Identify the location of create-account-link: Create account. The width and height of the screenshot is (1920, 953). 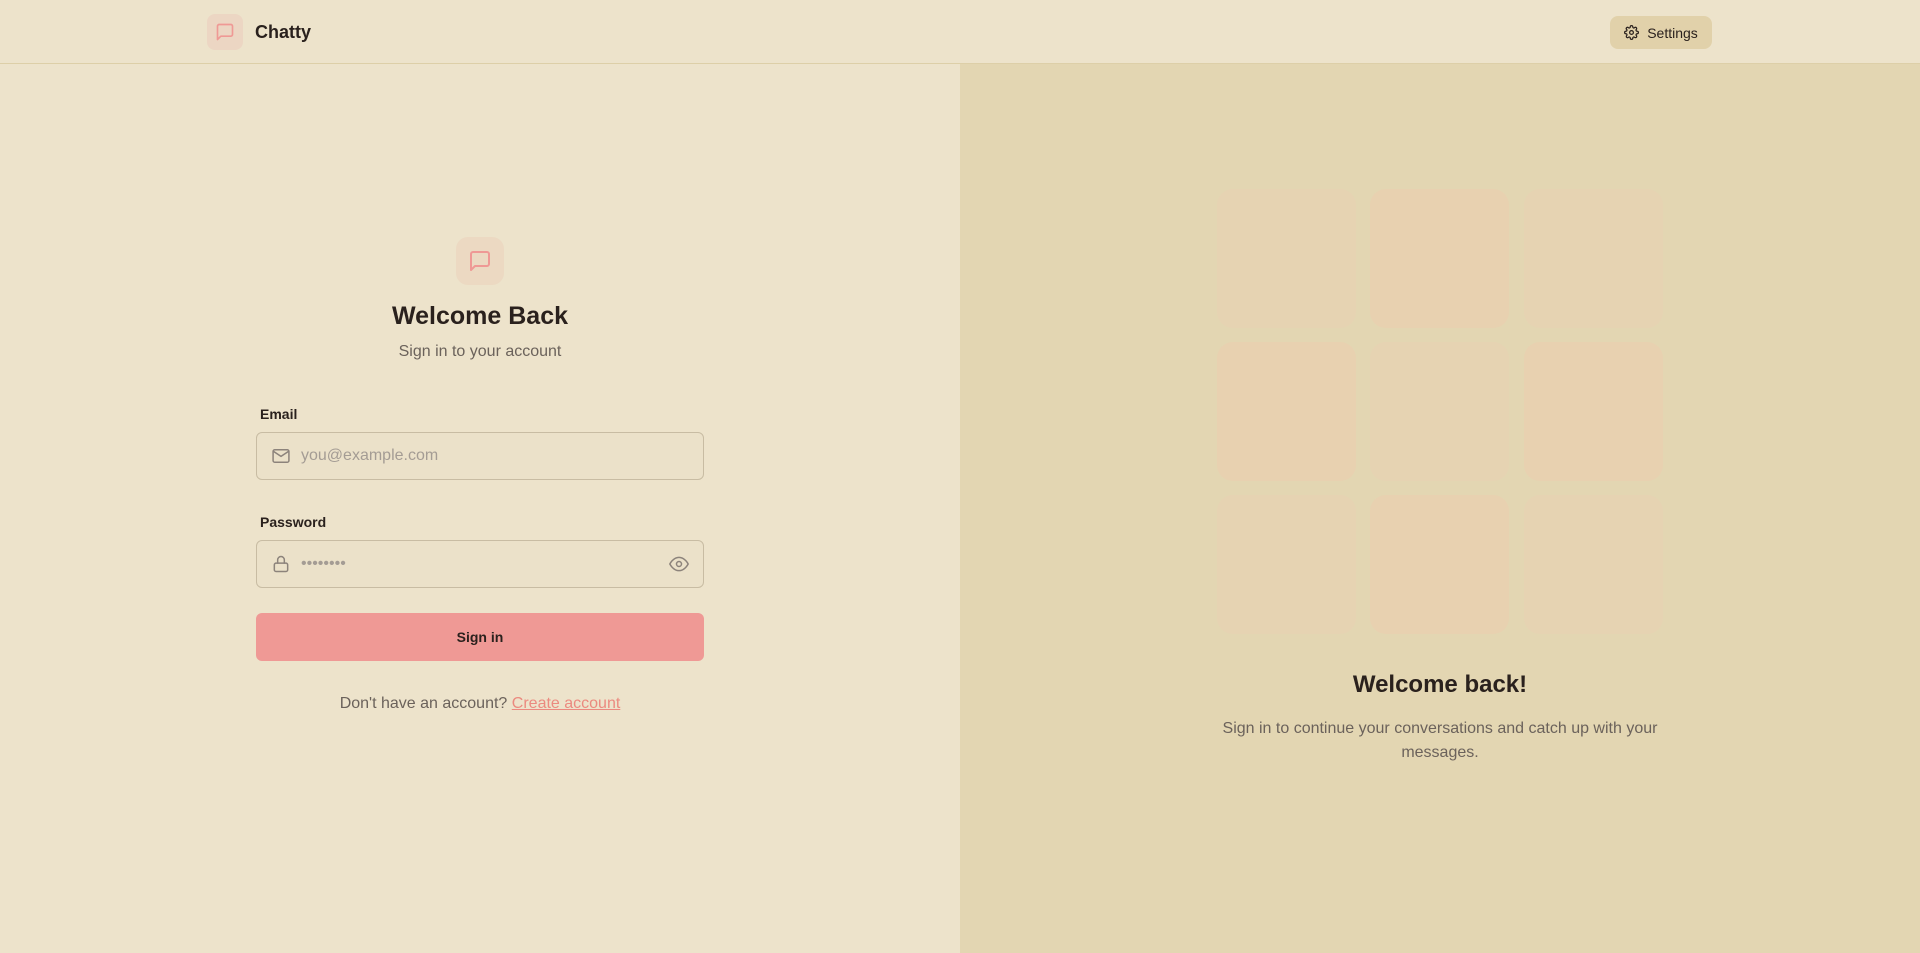
(566, 703).